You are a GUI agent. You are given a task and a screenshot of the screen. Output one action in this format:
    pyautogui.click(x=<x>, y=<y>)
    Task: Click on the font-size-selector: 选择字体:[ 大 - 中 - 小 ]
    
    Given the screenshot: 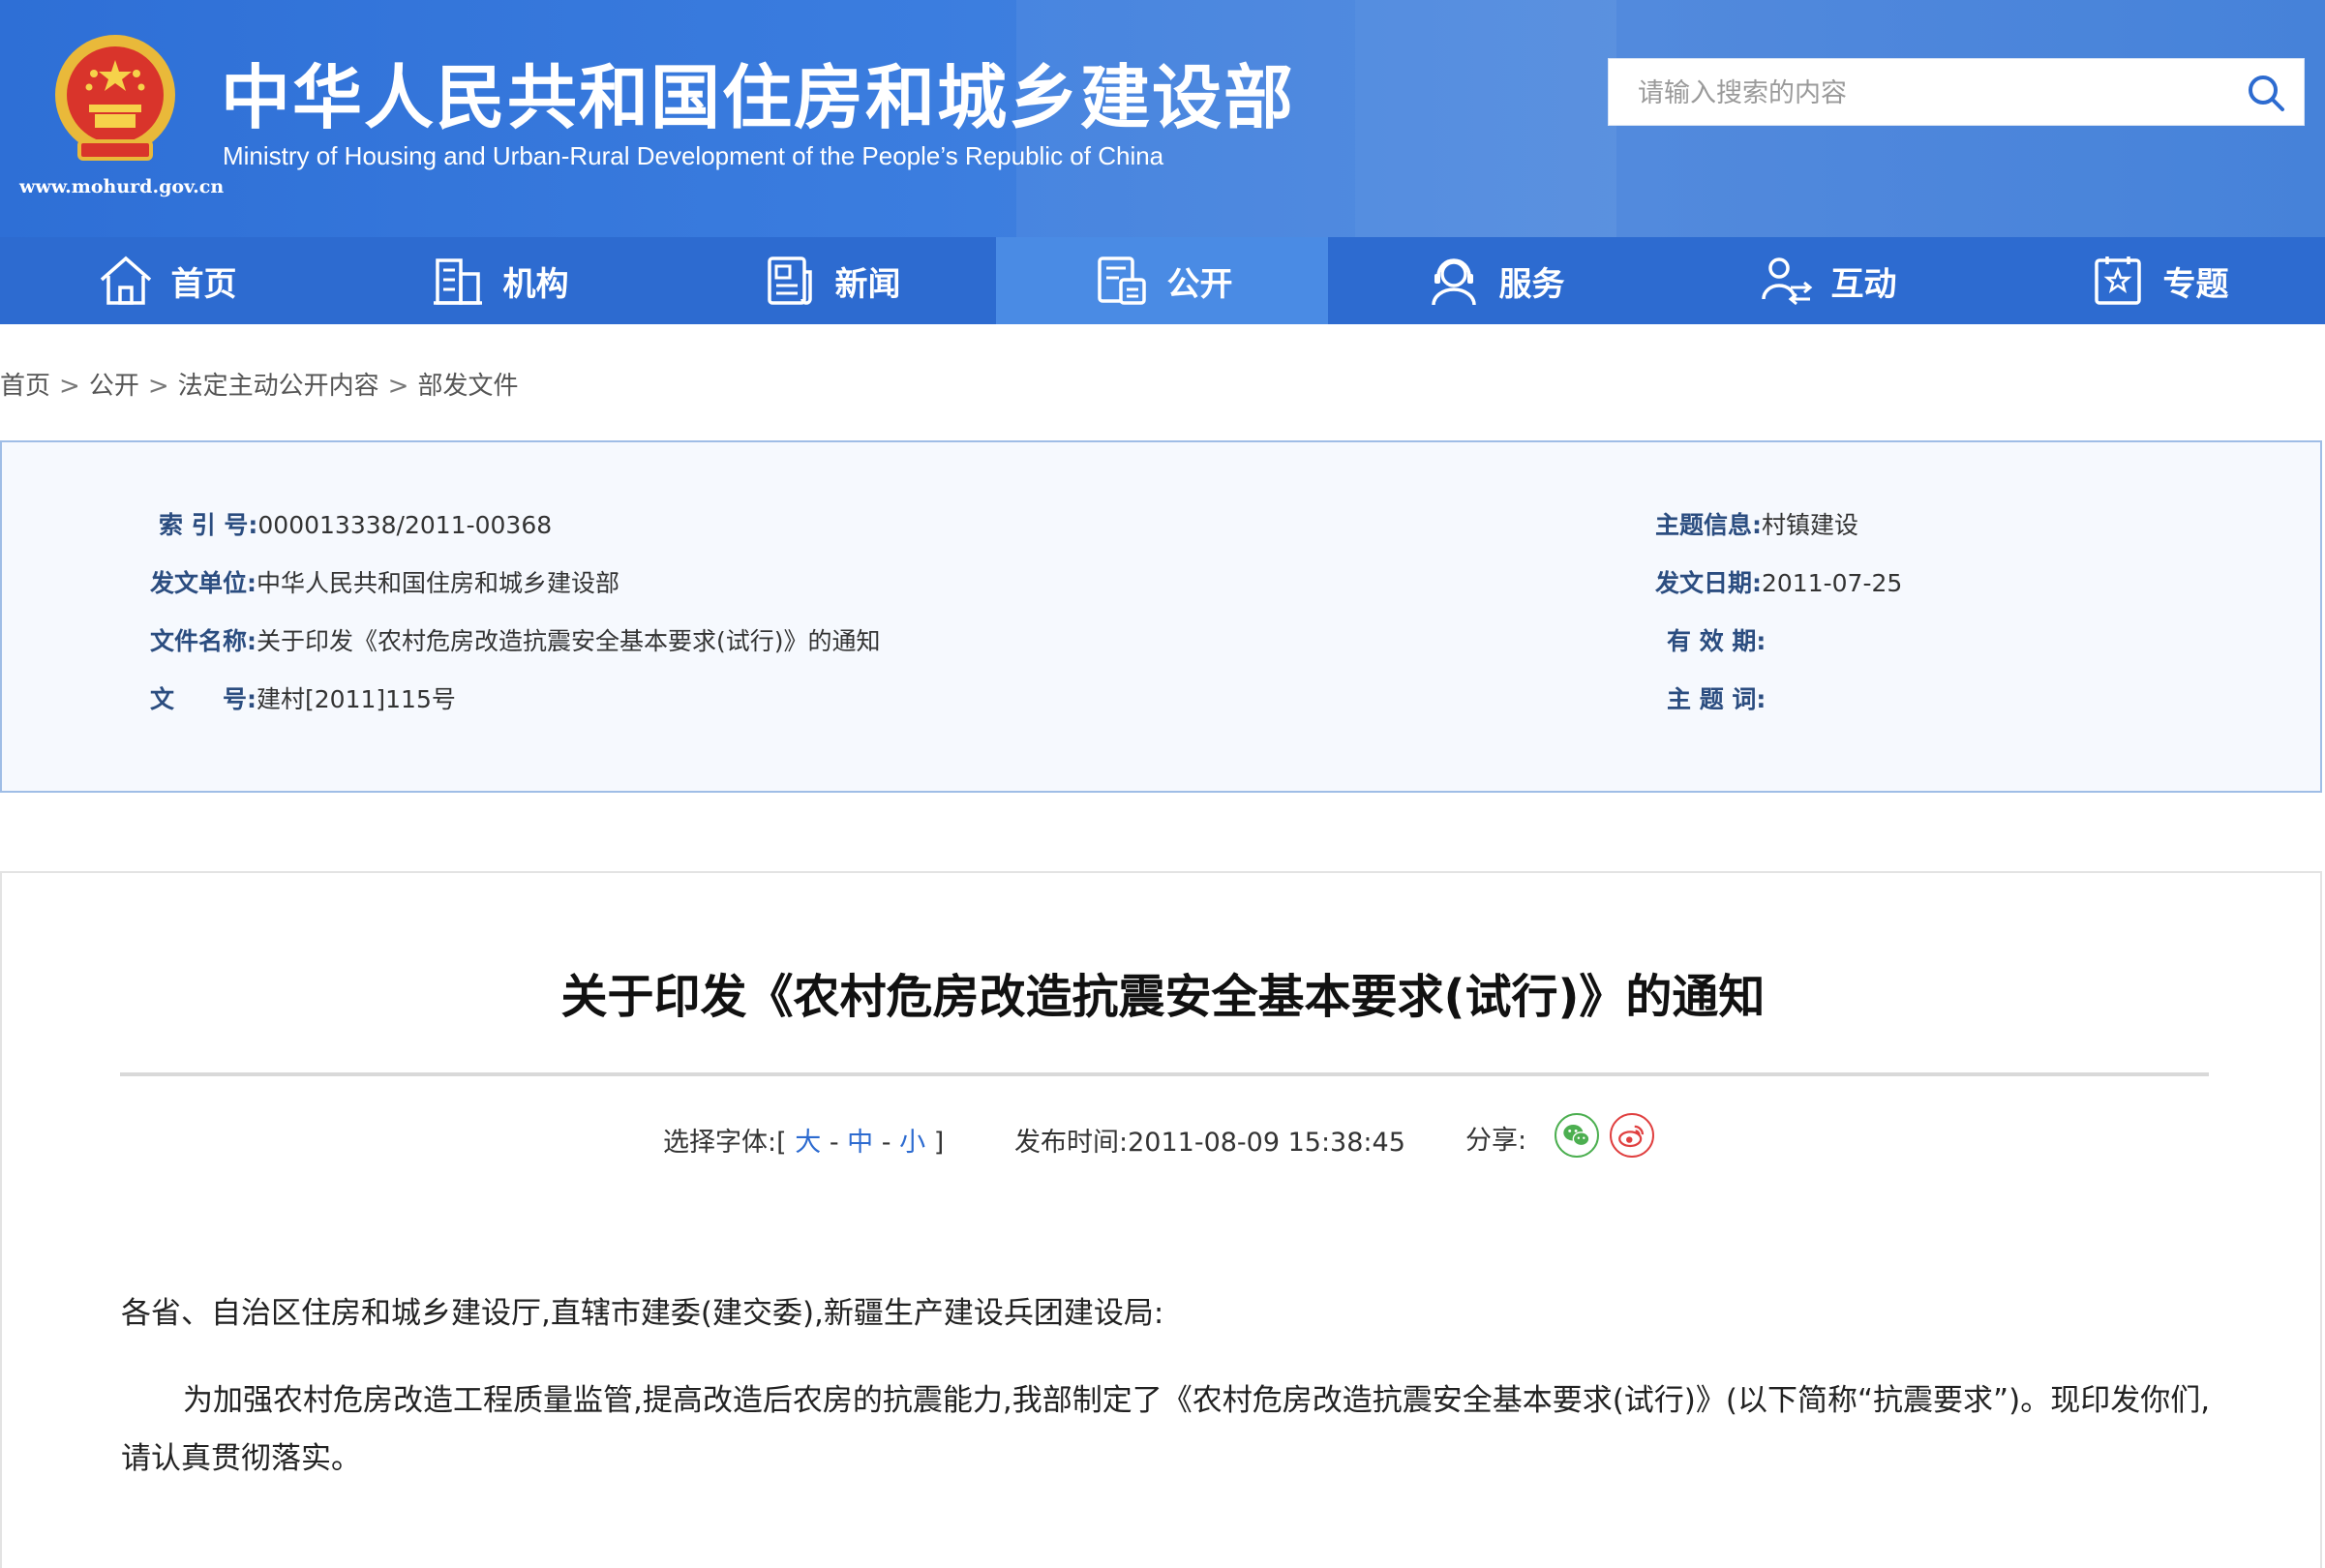 What is the action you would take?
    pyautogui.click(x=803, y=1140)
    